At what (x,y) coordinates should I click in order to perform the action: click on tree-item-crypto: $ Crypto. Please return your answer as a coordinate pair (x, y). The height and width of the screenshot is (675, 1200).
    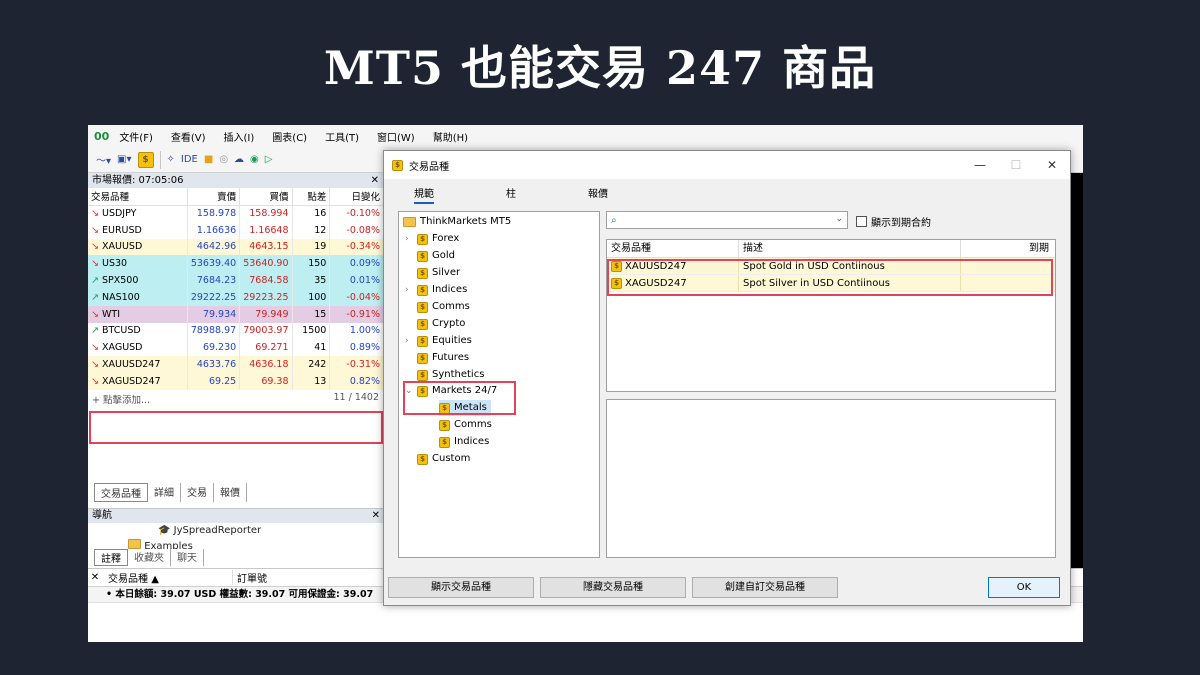
    Looking at the image, I should click on (435, 324).